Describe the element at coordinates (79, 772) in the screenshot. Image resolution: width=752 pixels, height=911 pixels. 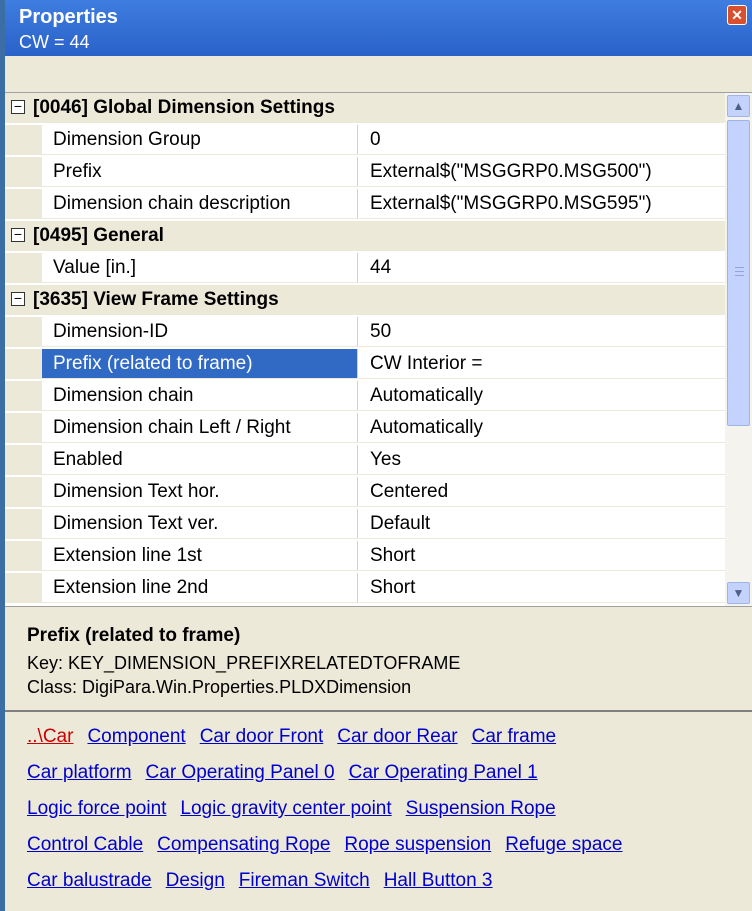
I see `object-link: Car platform` at that location.